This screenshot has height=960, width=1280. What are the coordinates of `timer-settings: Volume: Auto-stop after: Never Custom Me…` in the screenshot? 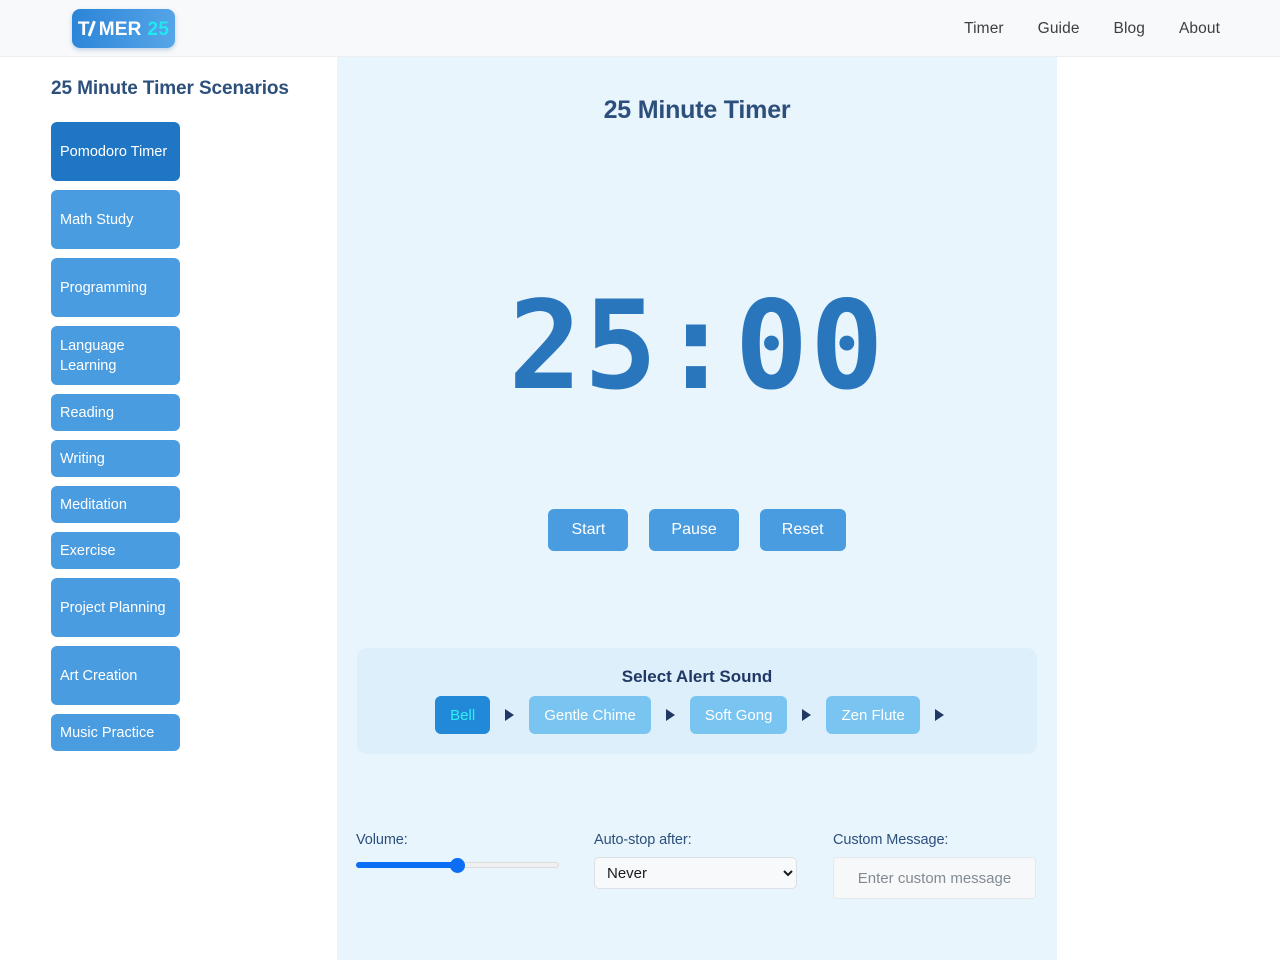 It's located at (697, 877).